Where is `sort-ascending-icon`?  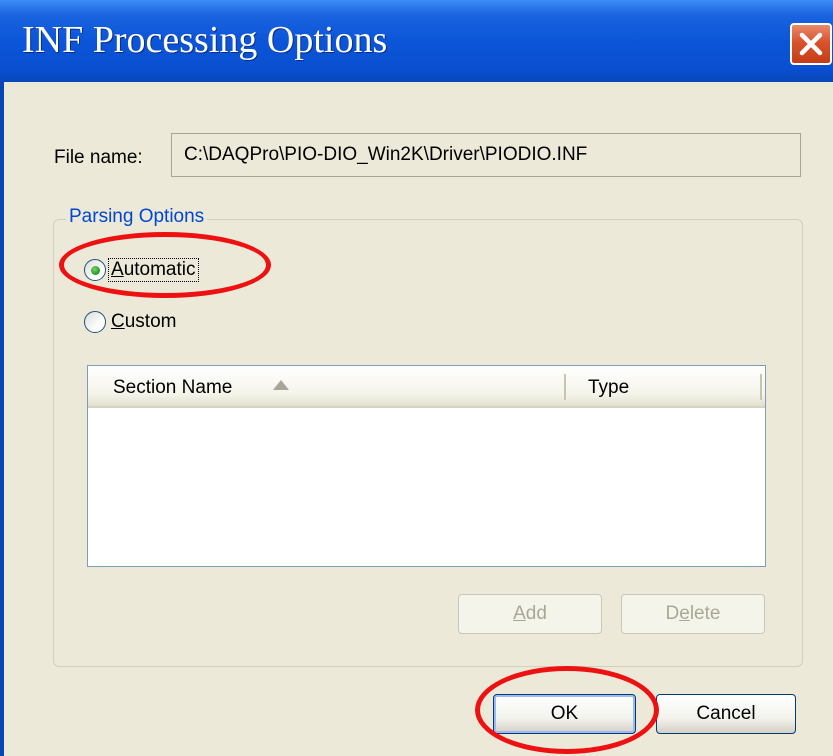 sort-ascending-icon is located at coordinates (281, 385).